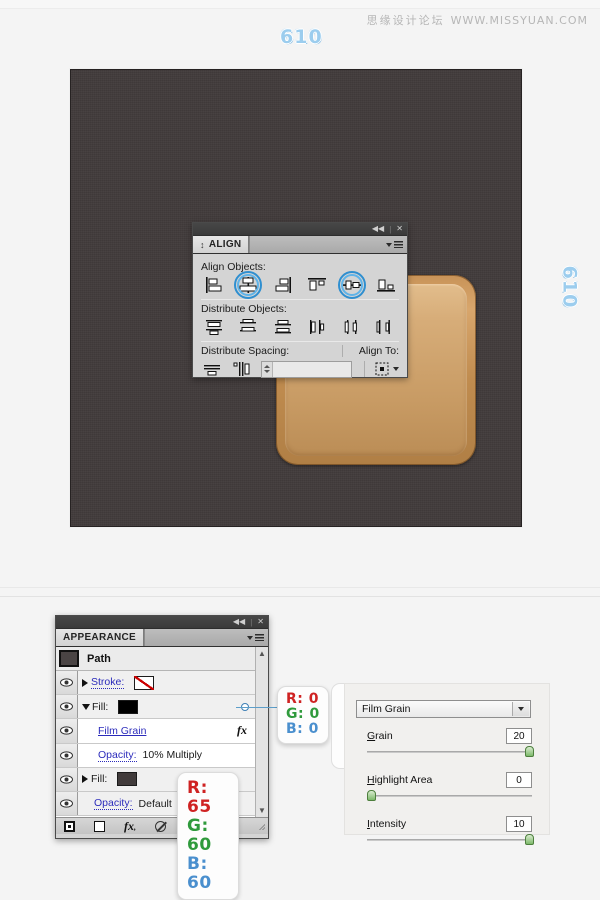 This screenshot has width=600, height=900. I want to click on step-marker-right: 610, so click(569, 287).